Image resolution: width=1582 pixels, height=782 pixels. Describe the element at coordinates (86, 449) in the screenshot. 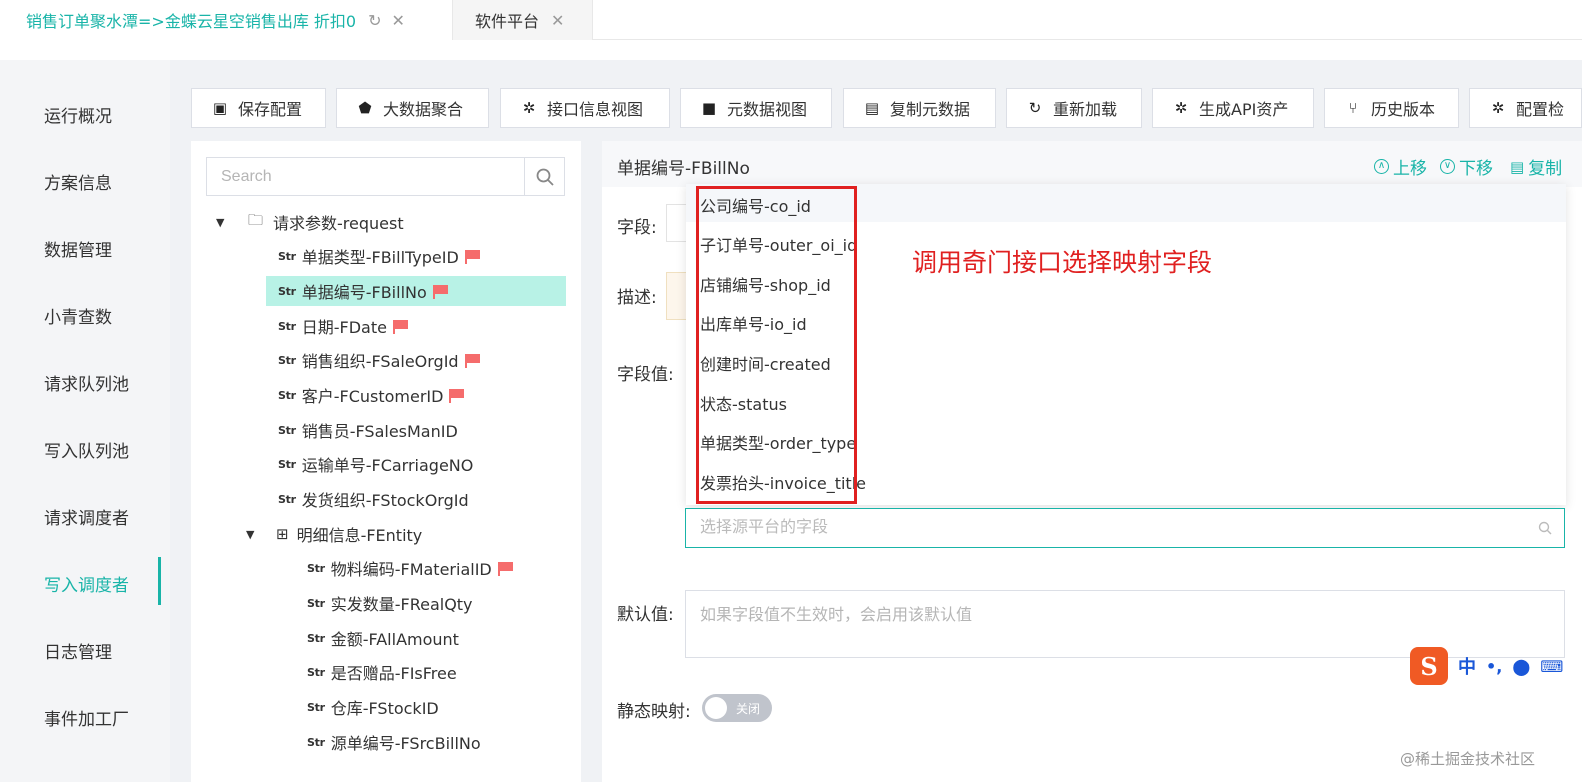

I see `sidebar-item-write-queue: 写入队列池` at that location.